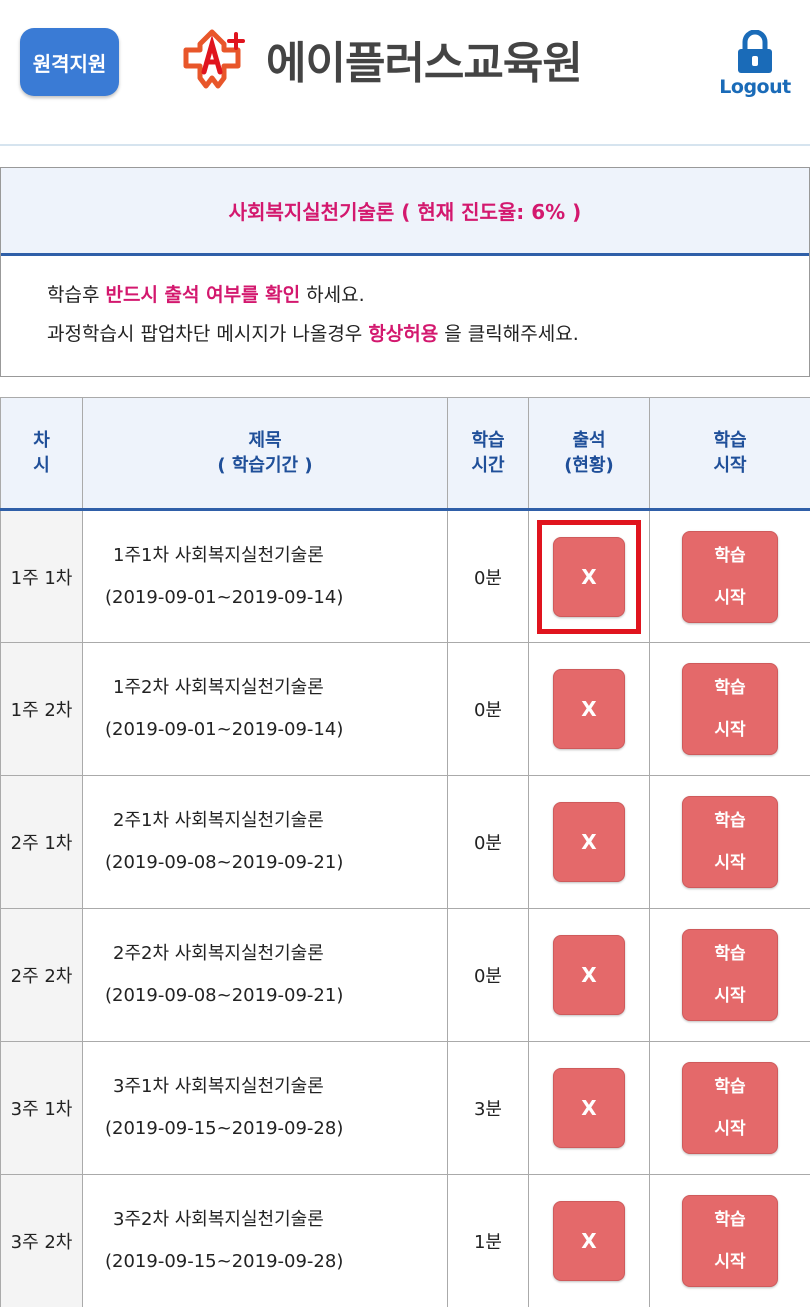  What do you see at coordinates (508, 334) in the screenshot?
I see `notice-text: 을 클릭해주세요.` at bounding box center [508, 334].